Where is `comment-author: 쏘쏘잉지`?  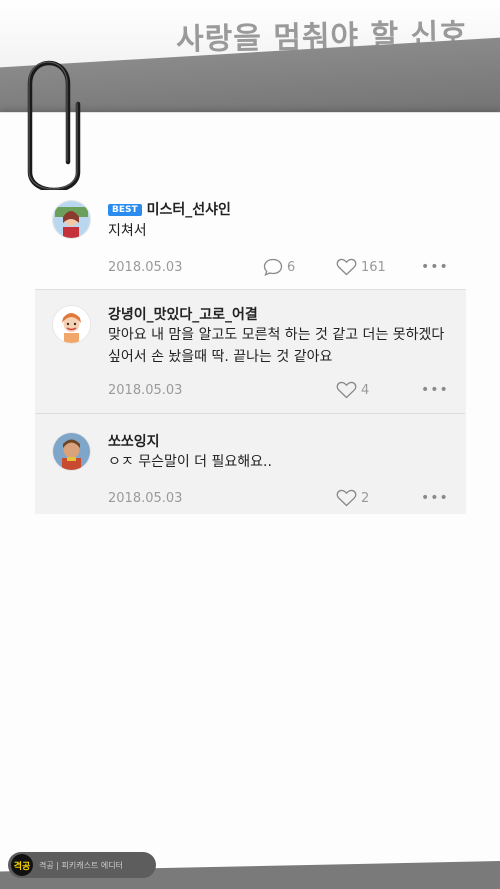 comment-author: 쏘쏘잉지 is located at coordinates (134, 441).